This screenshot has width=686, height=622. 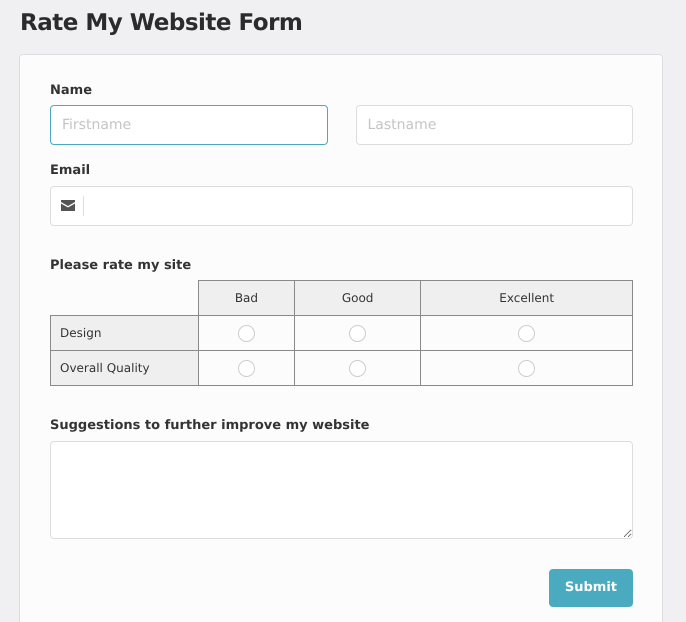 What do you see at coordinates (590, 588) in the screenshot?
I see `submit-button: Submit` at bounding box center [590, 588].